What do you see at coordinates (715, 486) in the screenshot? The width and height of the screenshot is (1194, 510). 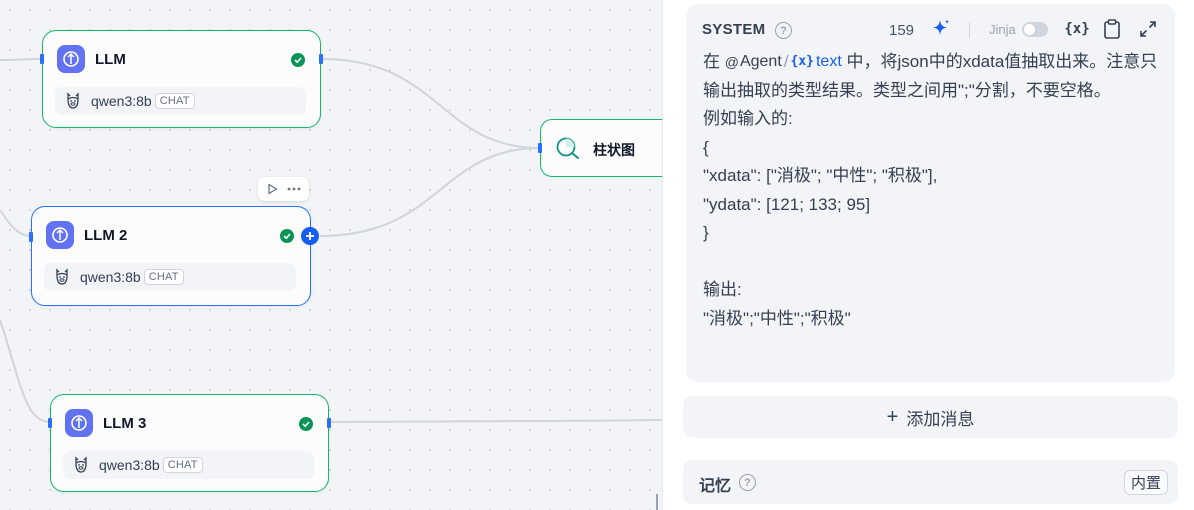 I see `memory-label: 记忆` at bounding box center [715, 486].